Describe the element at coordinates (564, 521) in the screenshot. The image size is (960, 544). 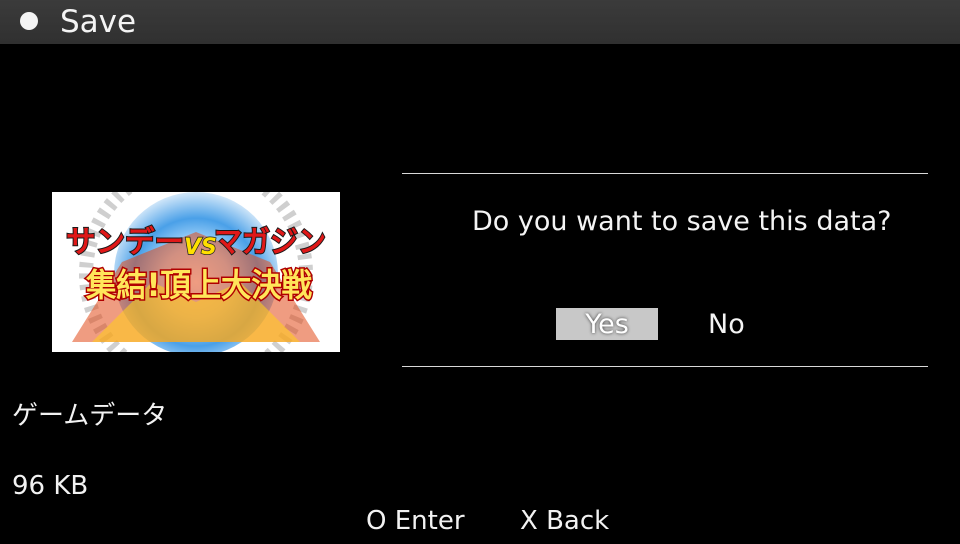
I see `back-hint: X Back` at that location.